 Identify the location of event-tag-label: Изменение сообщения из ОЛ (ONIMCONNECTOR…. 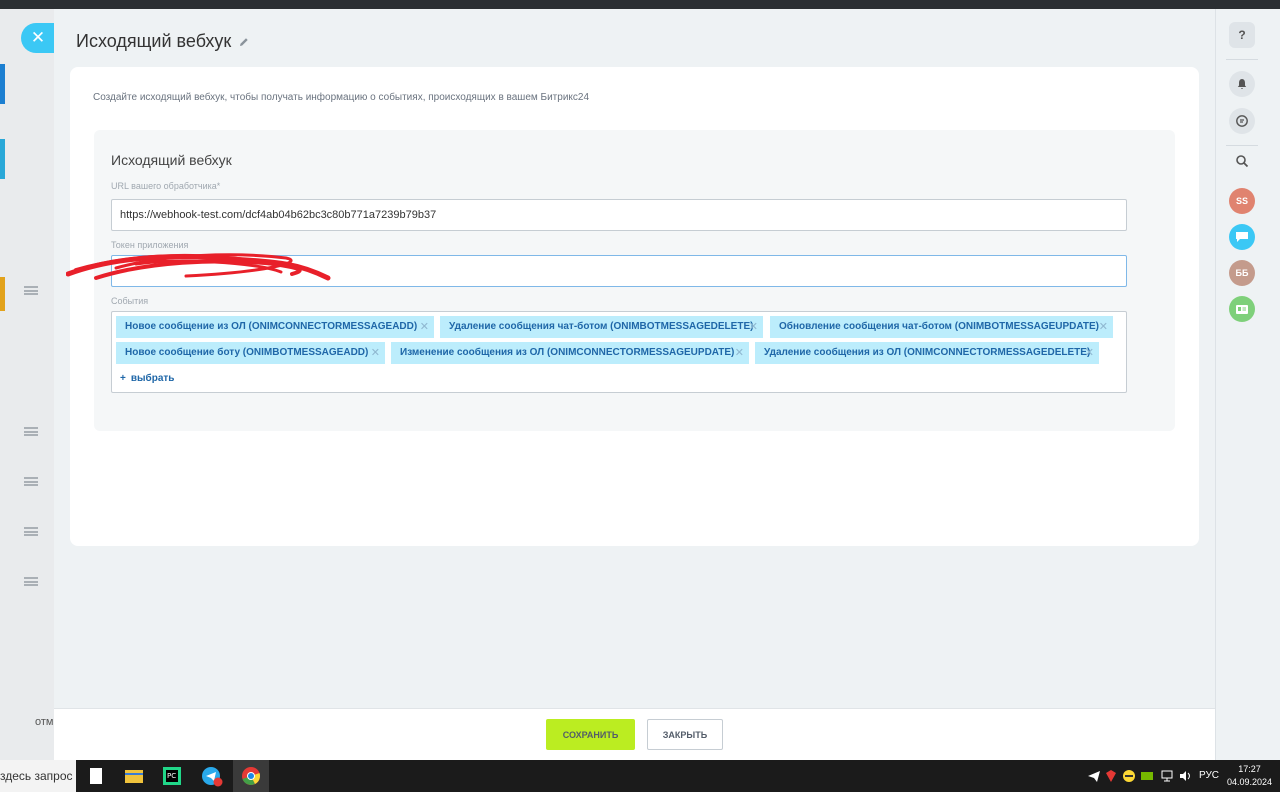
(567, 352).